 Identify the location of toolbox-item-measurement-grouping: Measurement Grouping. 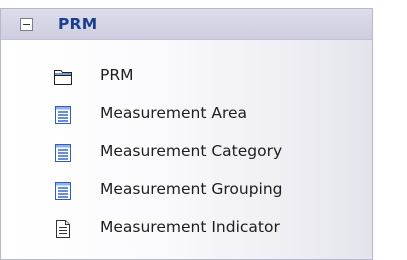
(208, 191).